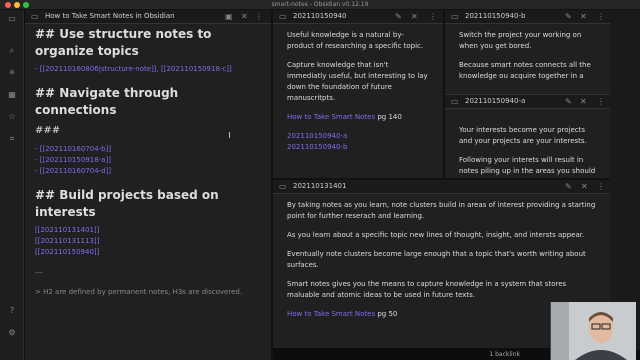 This screenshot has width=640, height=360. I want to click on left-ribbon: ▭ ⌕ ✳ ▦ ☆ ⌗ ? ⚙, so click(12, 185).